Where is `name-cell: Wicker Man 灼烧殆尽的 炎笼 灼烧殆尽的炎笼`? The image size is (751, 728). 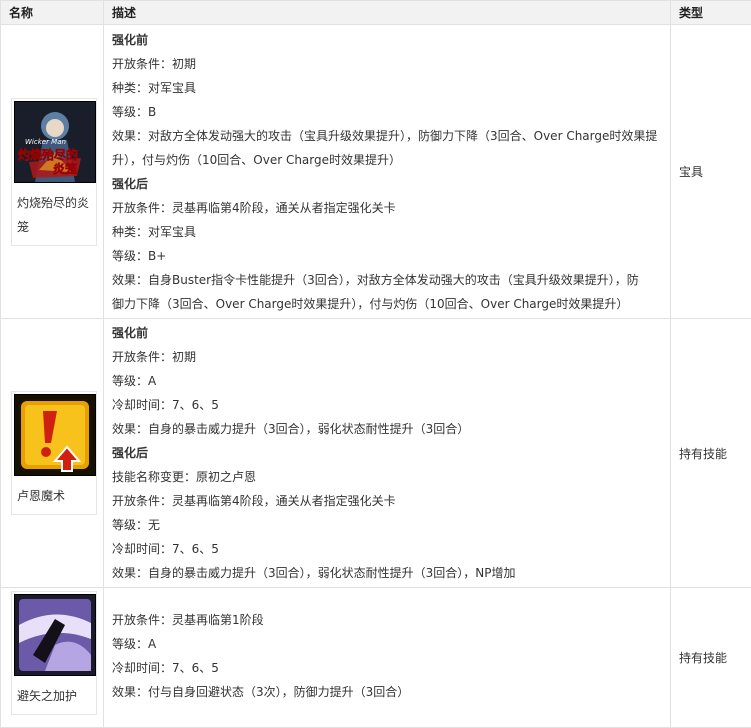
name-cell: Wicker Man 灼烧殆尽的 炎笼 灼烧殆尽的炎笼 is located at coordinates (52, 172).